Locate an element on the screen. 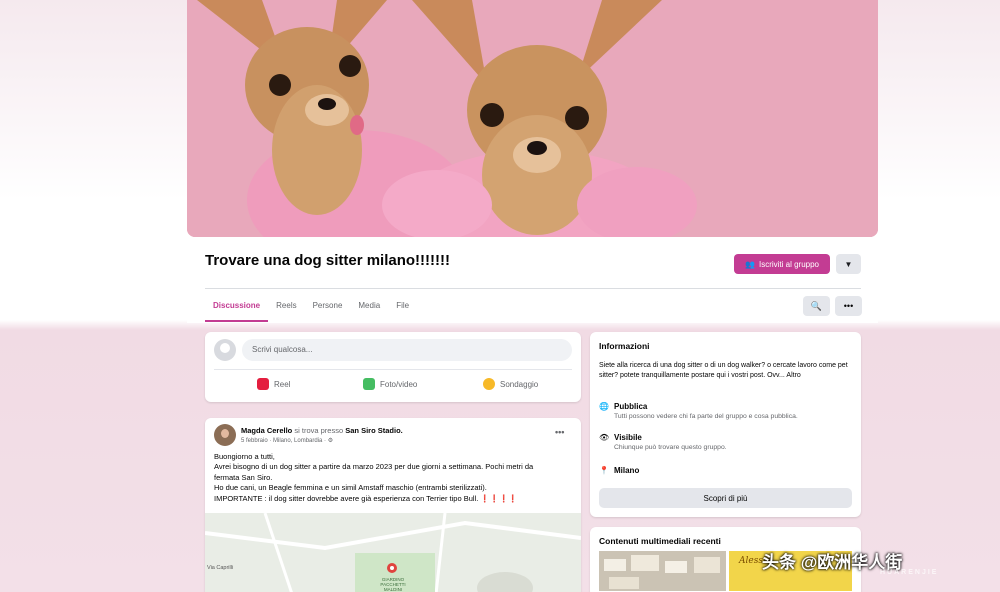 The width and height of the screenshot is (1000, 592). chevron-down-icon: ▼ is located at coordinates (848, 264).